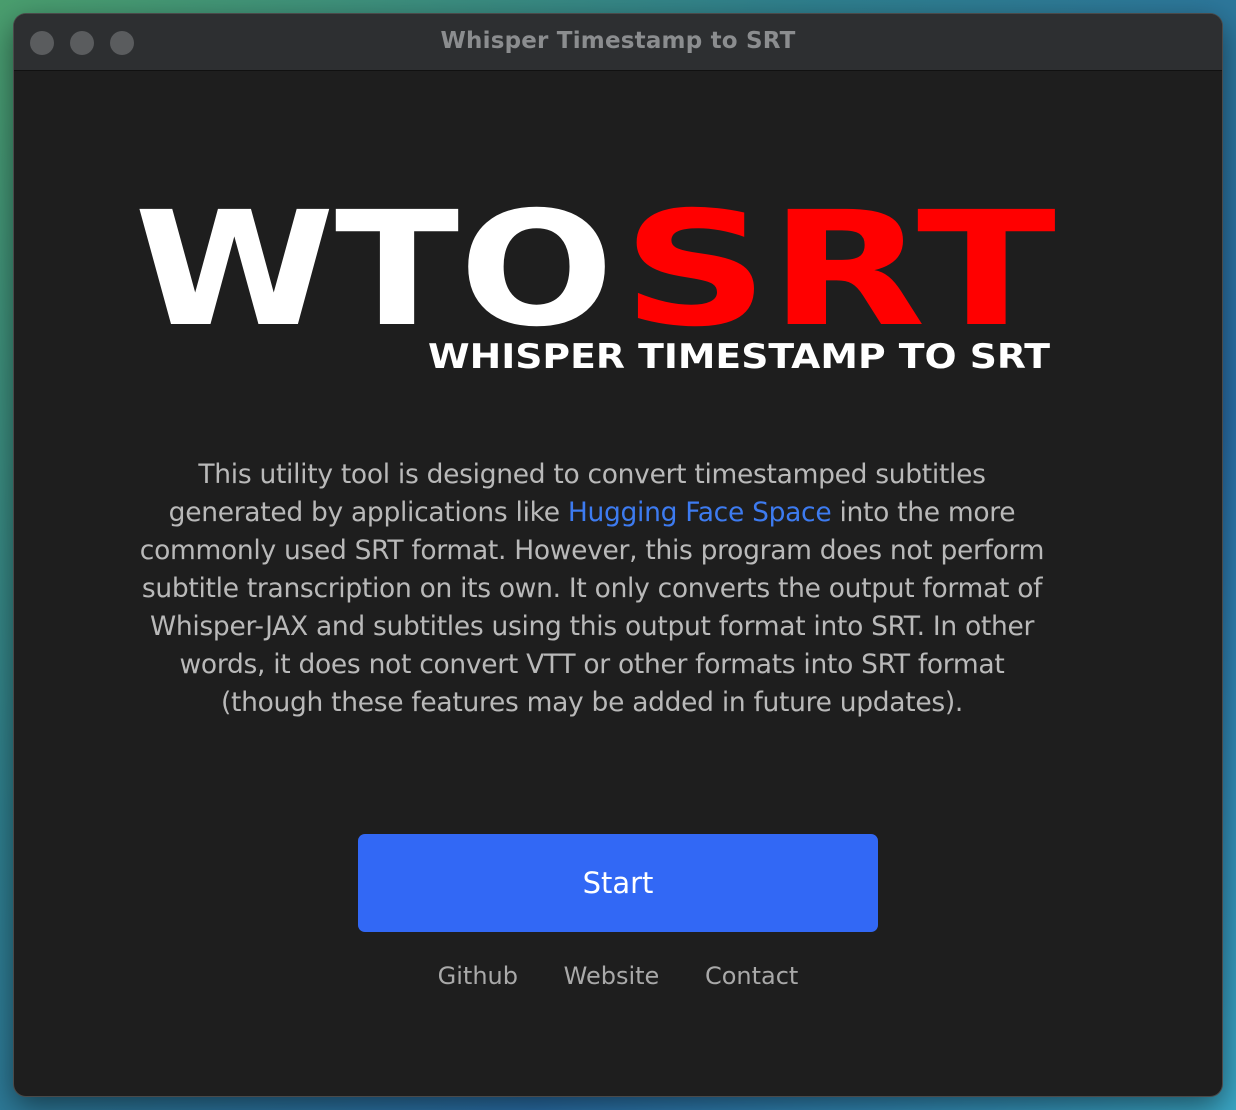 Image resolution: width=1236 pixels, height=1110 pixels. Describe the element at coordinates (374, 270) in the screenshot. I see `logo-wto-text: WTO` at that location.